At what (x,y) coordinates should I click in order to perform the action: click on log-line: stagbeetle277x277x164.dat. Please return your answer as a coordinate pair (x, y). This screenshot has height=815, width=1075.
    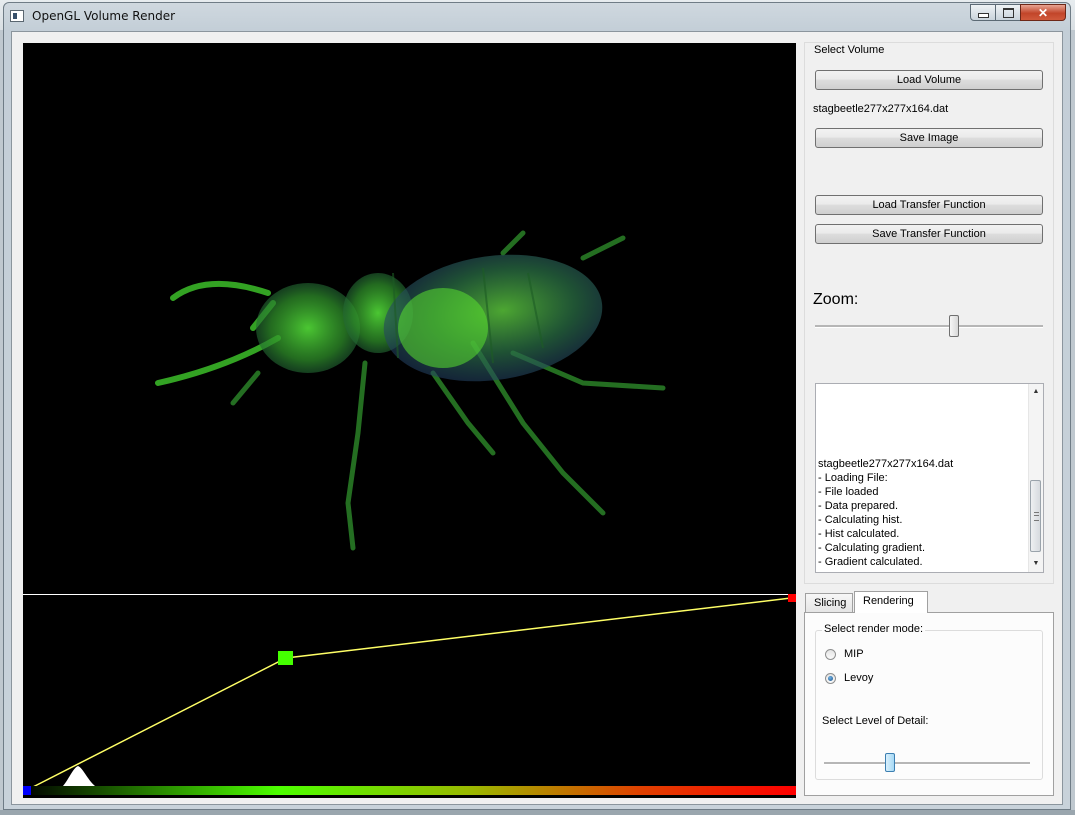
    Looking at the image, I should click on (886, 464).